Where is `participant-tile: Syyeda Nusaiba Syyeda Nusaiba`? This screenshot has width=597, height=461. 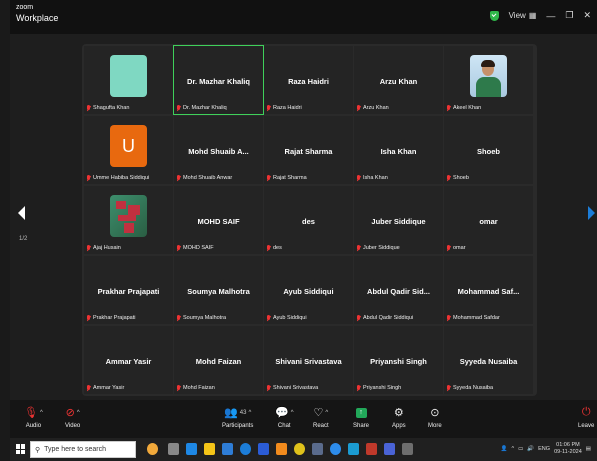 participant-tile: Syyeda Nusaiba Syyeda Nusaiba is located at coordinates (488, 360).